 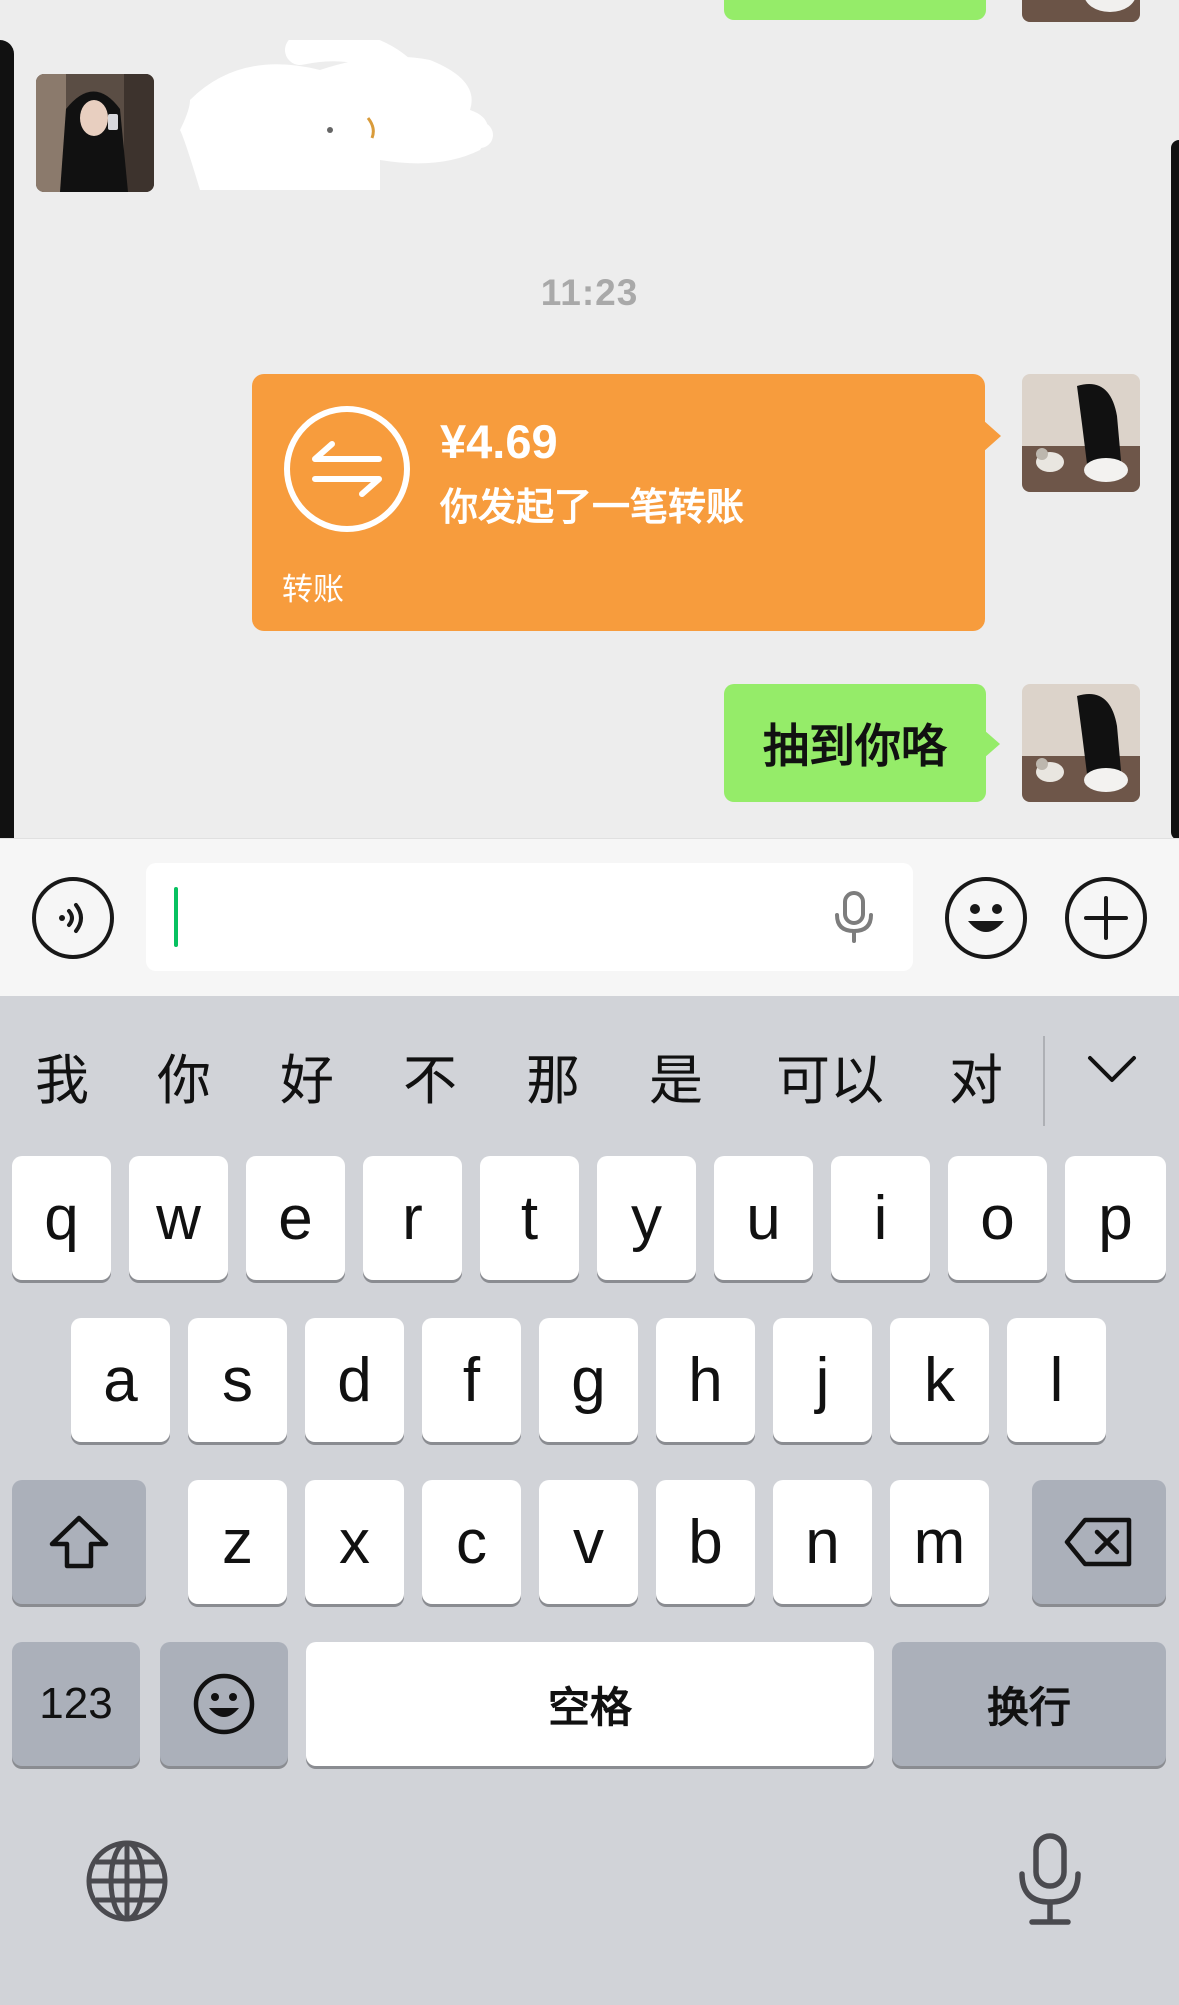 I want to click on key-a: a, so click(x=120, y=1380).